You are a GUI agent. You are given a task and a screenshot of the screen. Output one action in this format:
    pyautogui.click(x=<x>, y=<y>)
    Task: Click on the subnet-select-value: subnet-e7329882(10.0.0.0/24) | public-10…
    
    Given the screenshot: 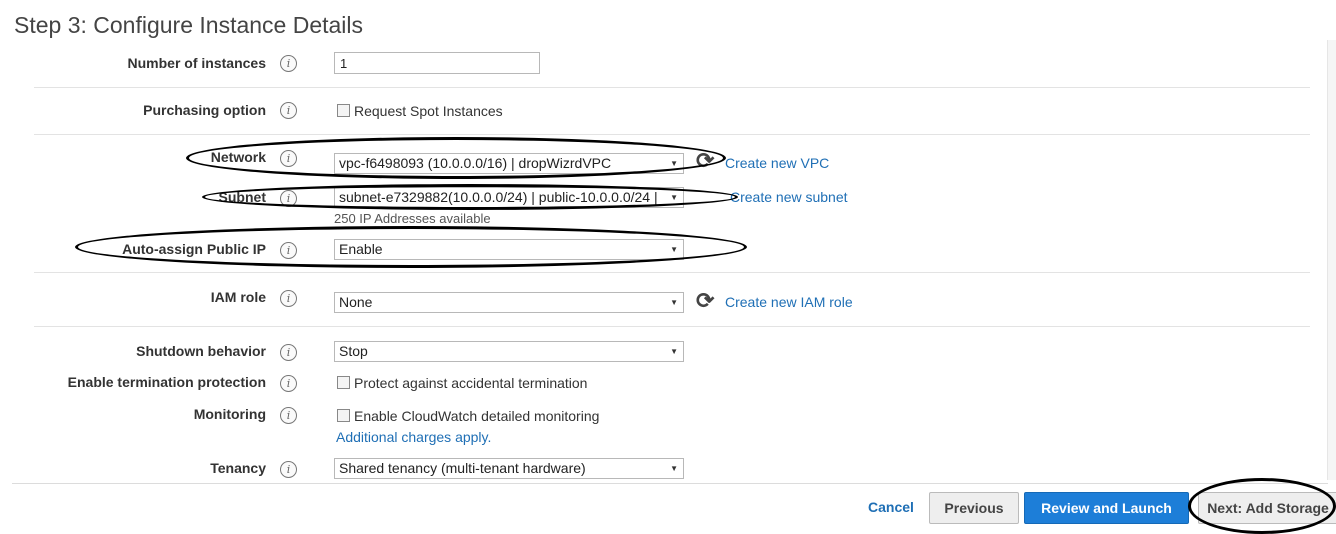 What is the action you would take?
    pyautogui.click(x=498, y=197)
    